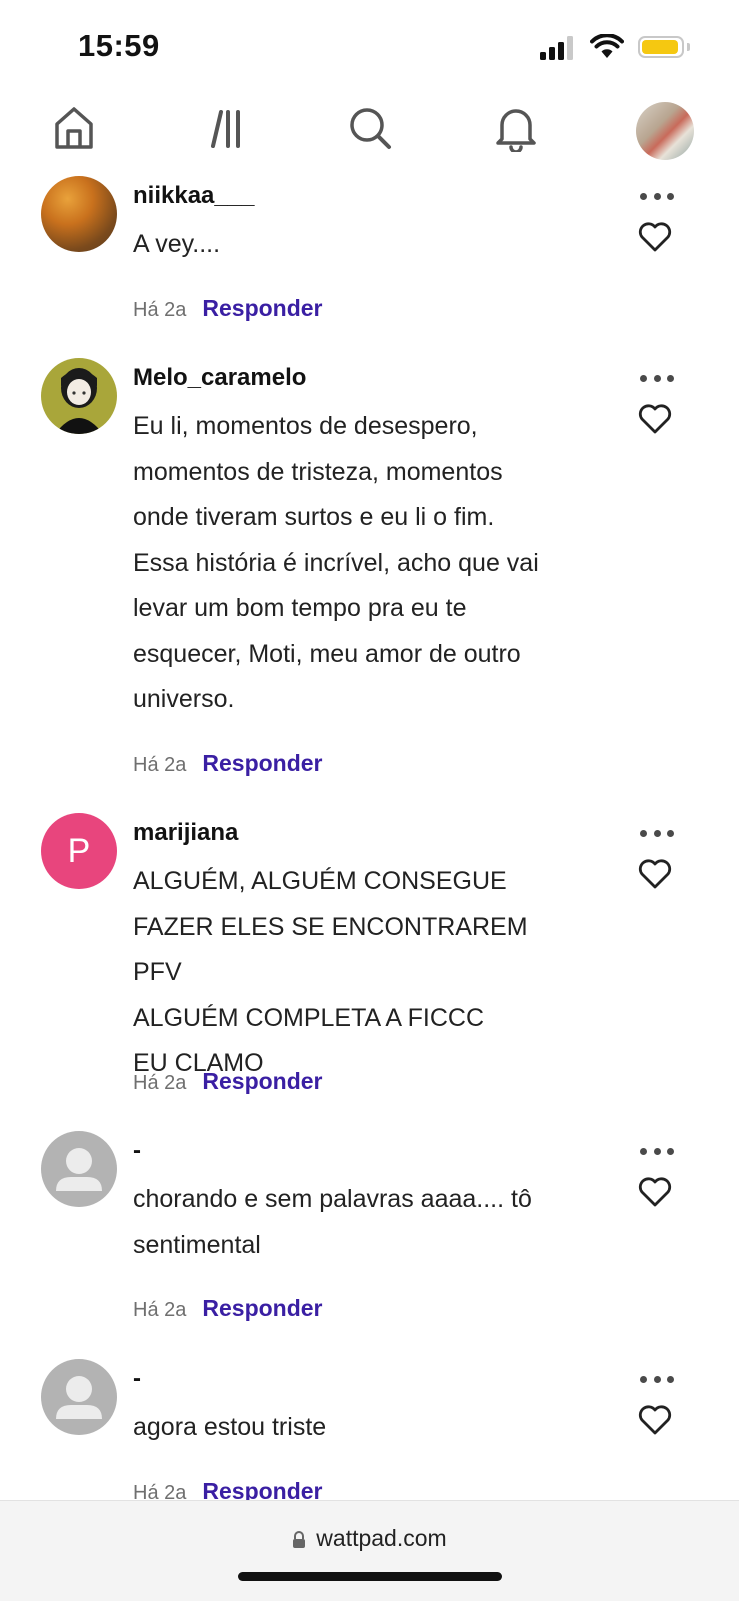 This screenshot has height=1601, width=739. I want to click on status-bar: 15:59, so click(369, 45).